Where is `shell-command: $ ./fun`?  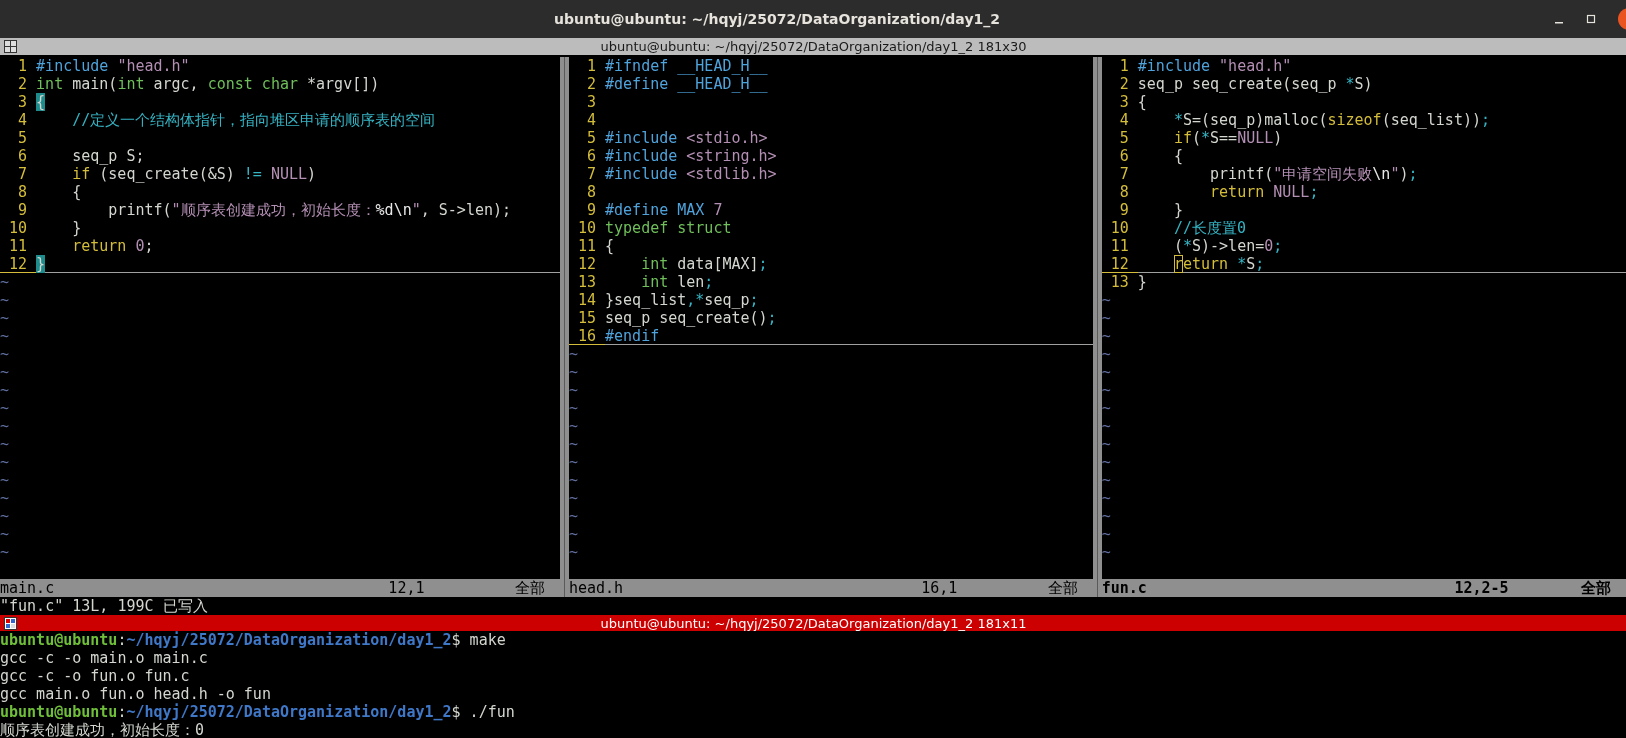
shell-command: $ ./fun is located at coordinates (483, 712).